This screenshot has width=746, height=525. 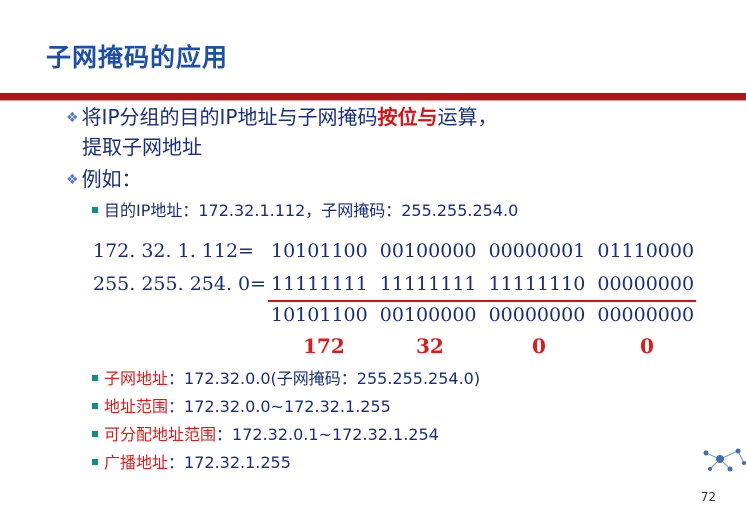 I want to click on page-number: 72, so click(x=708, y=497).